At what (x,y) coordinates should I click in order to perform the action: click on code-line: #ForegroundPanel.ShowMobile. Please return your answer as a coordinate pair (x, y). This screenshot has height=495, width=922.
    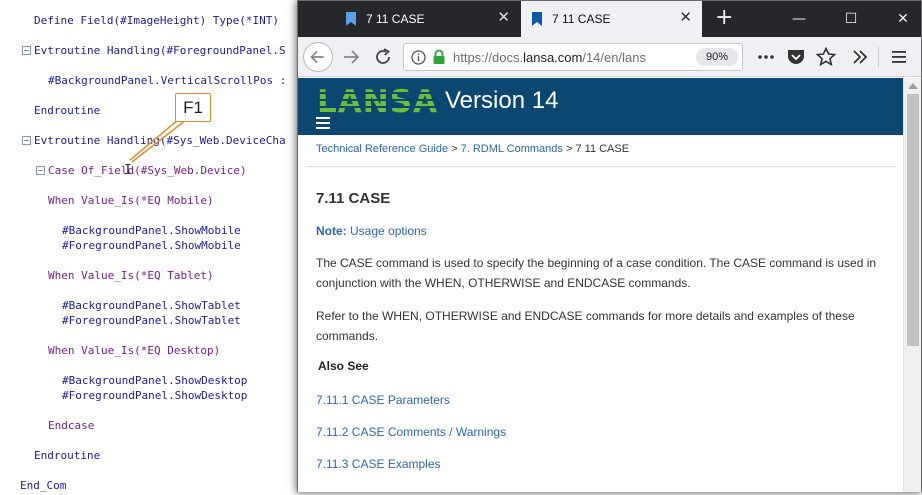
    Looking at the image, I should click on (151, 246).